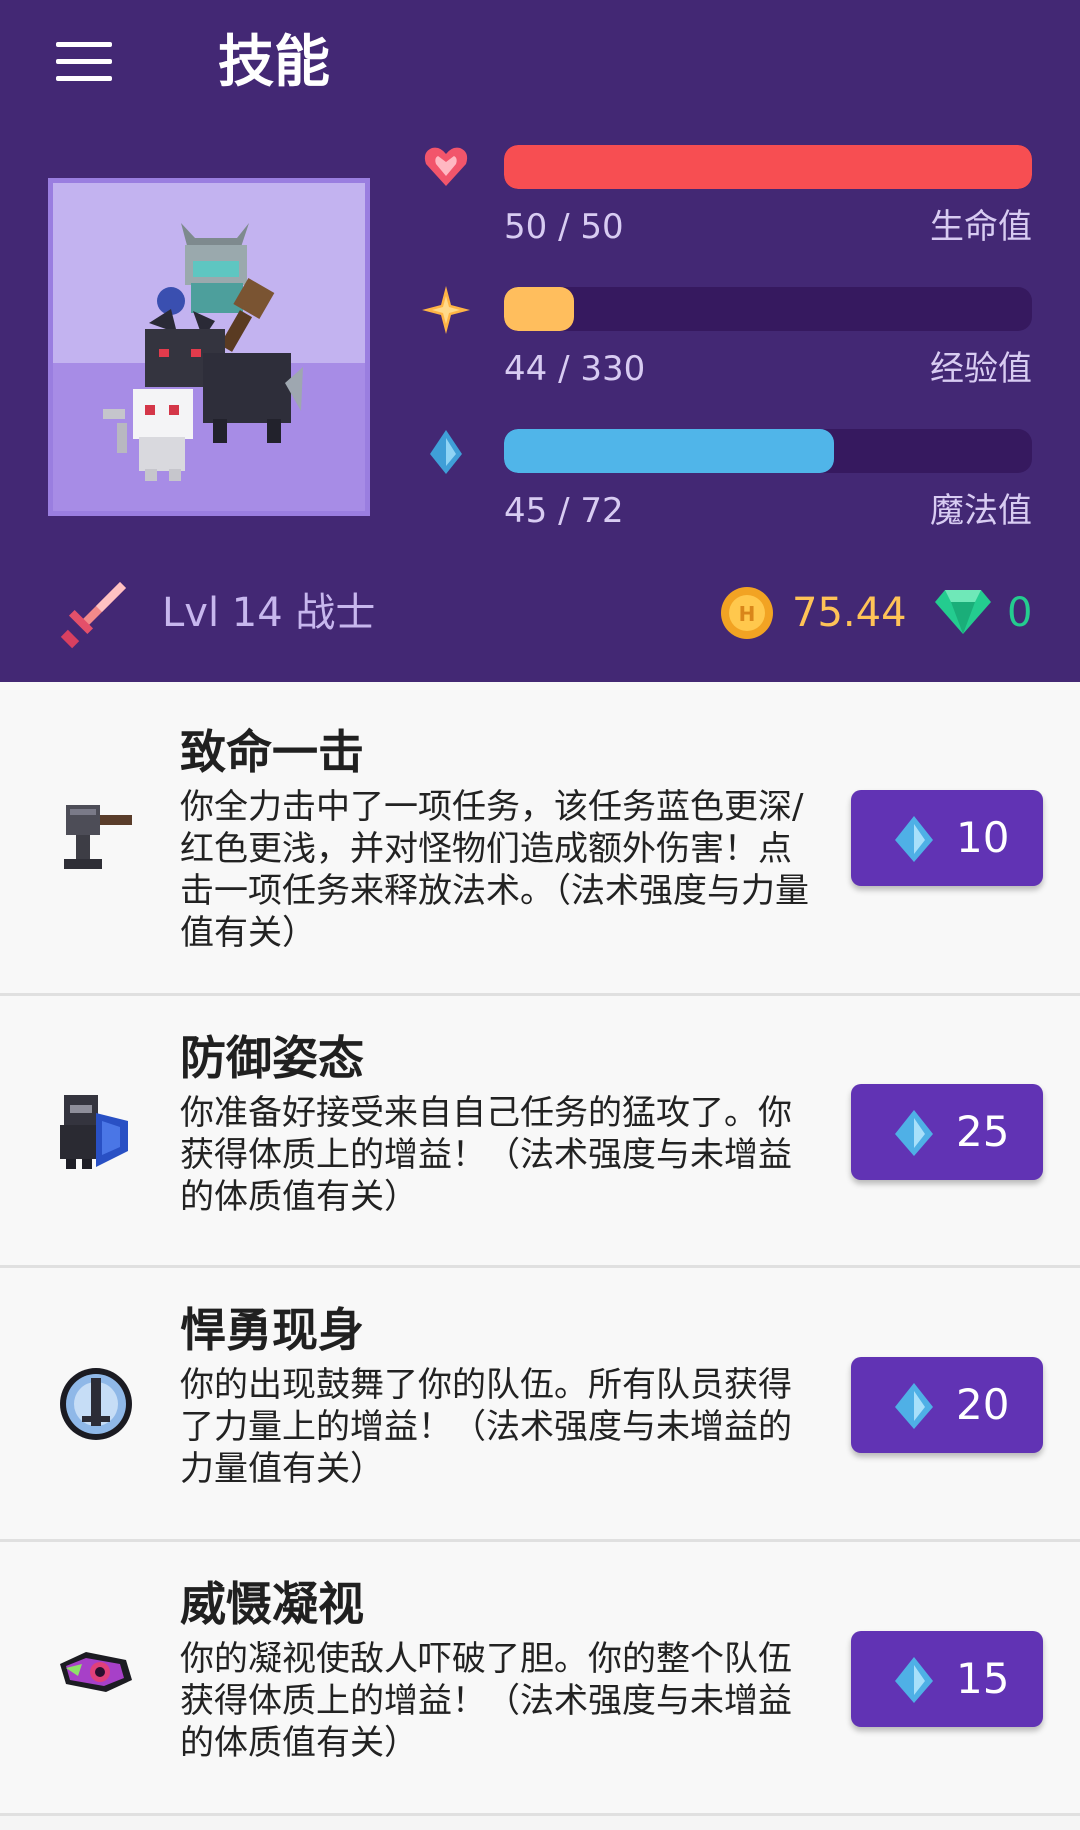  I want to click on heart-icon, so click(446, 166).